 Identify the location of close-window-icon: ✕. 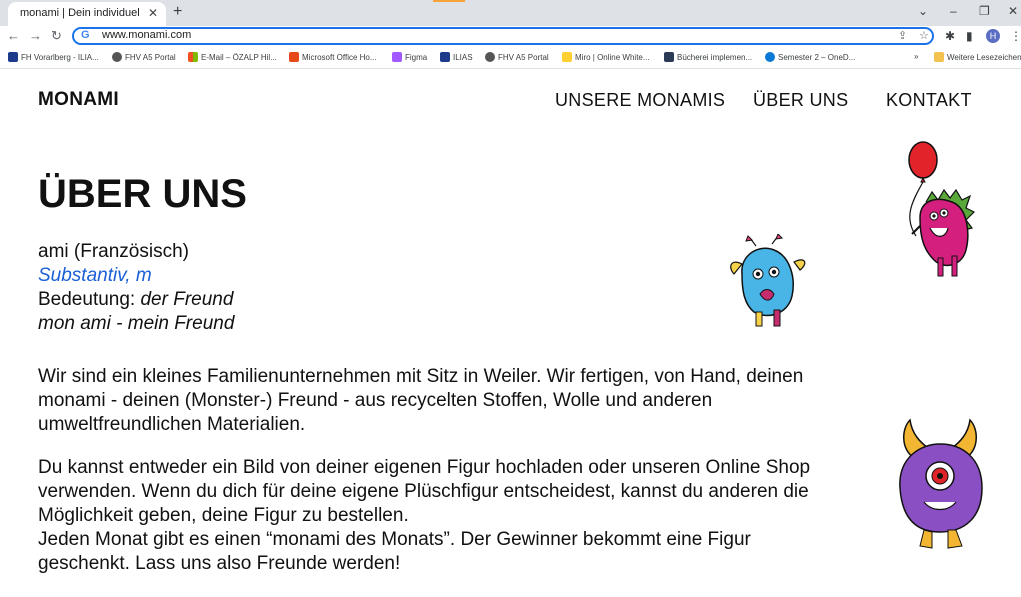
(1013, 11).